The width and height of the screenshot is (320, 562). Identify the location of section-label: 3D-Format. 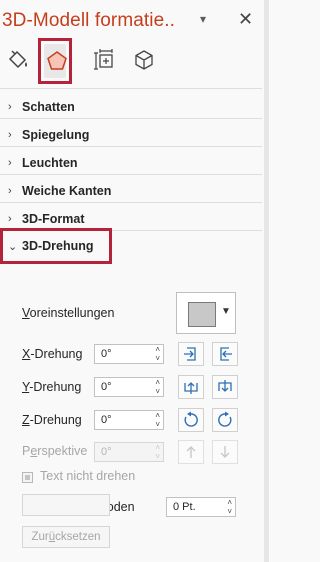
(53, 219).